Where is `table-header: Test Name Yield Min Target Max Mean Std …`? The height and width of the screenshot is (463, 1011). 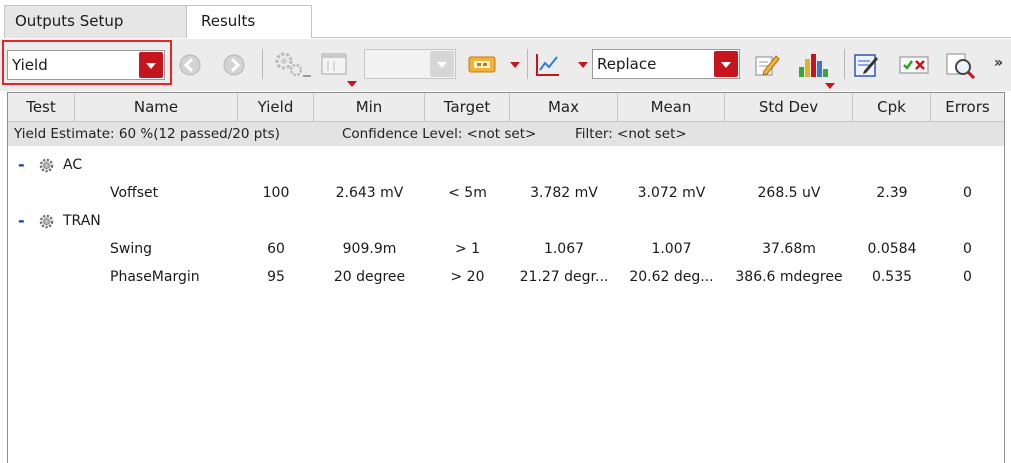
table-header: Test Name Yield Min Target Max Mean Std … is located at coordinates (506, 107).